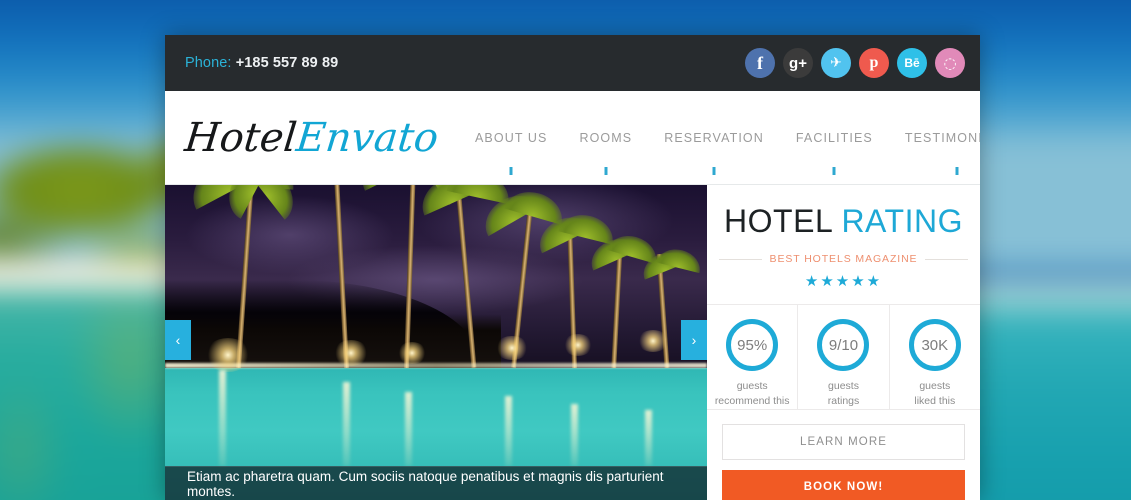  I want to click on stat-label: guests recommend this, so click(752, 394).